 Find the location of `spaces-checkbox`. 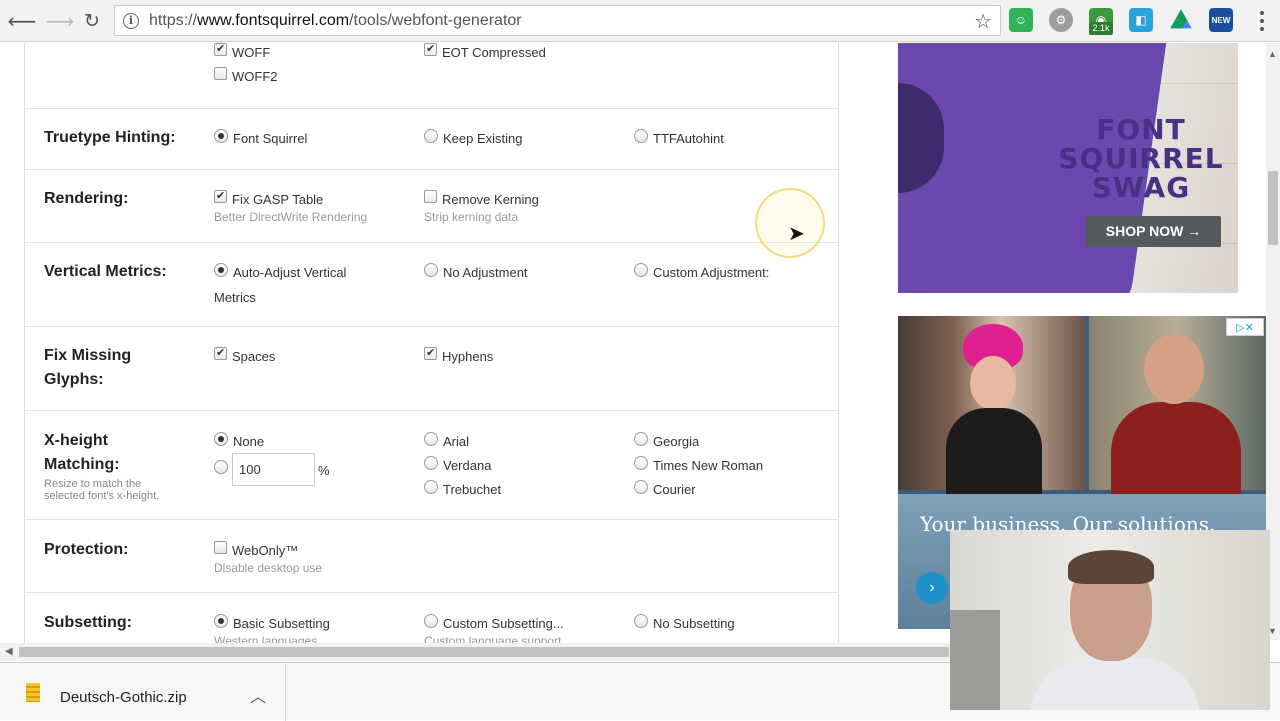

spaces-checkbox is located at coordinates (220, 353).